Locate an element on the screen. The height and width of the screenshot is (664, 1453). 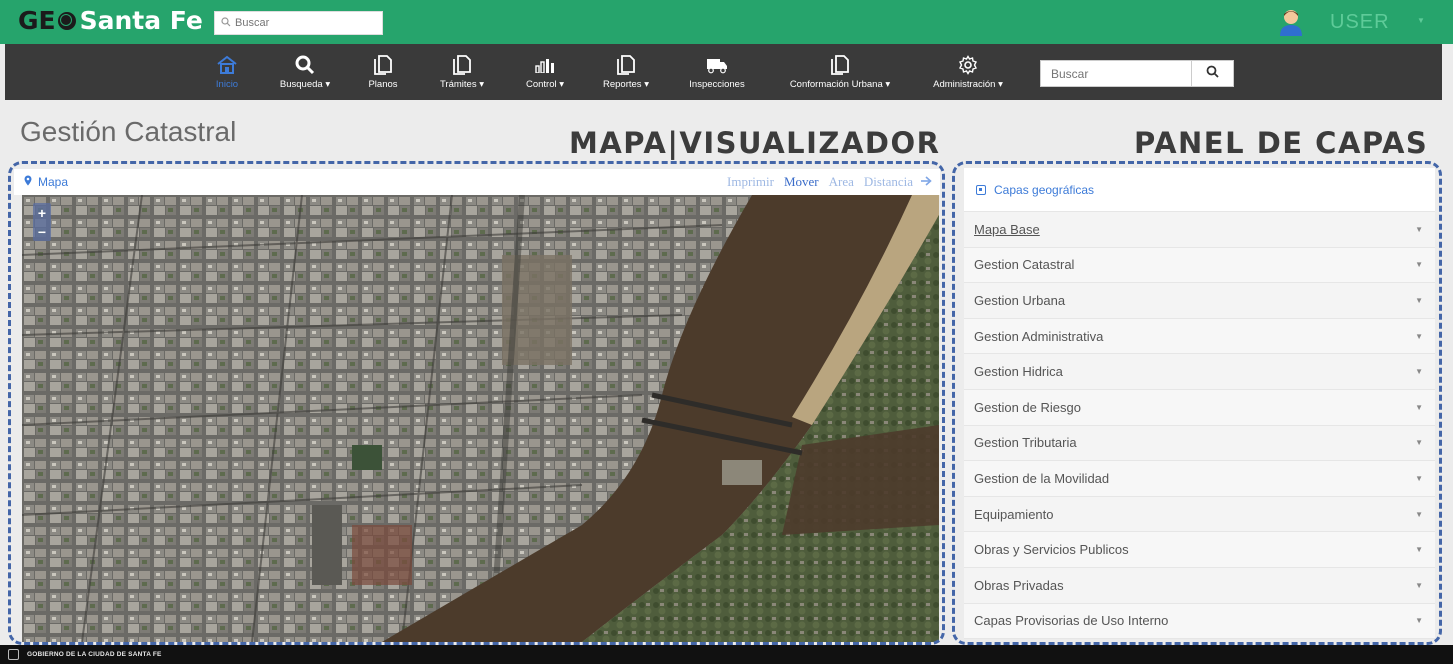
nav-item-conformacion-urbana: Conformación Urbana ▾ is located at coordinates (840, 72).